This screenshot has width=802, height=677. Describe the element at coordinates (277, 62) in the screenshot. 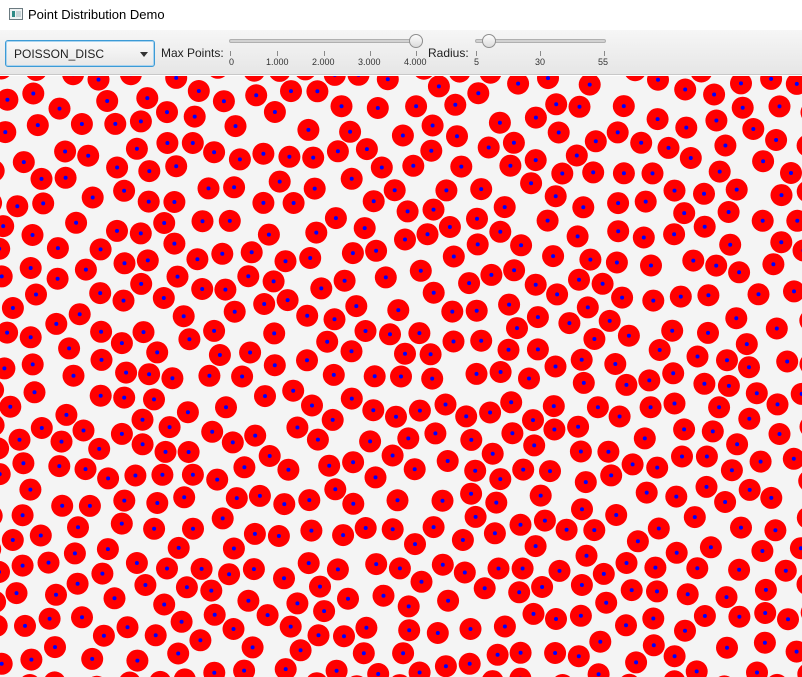

I see `max-points-tick-label: 1.000` at that location.